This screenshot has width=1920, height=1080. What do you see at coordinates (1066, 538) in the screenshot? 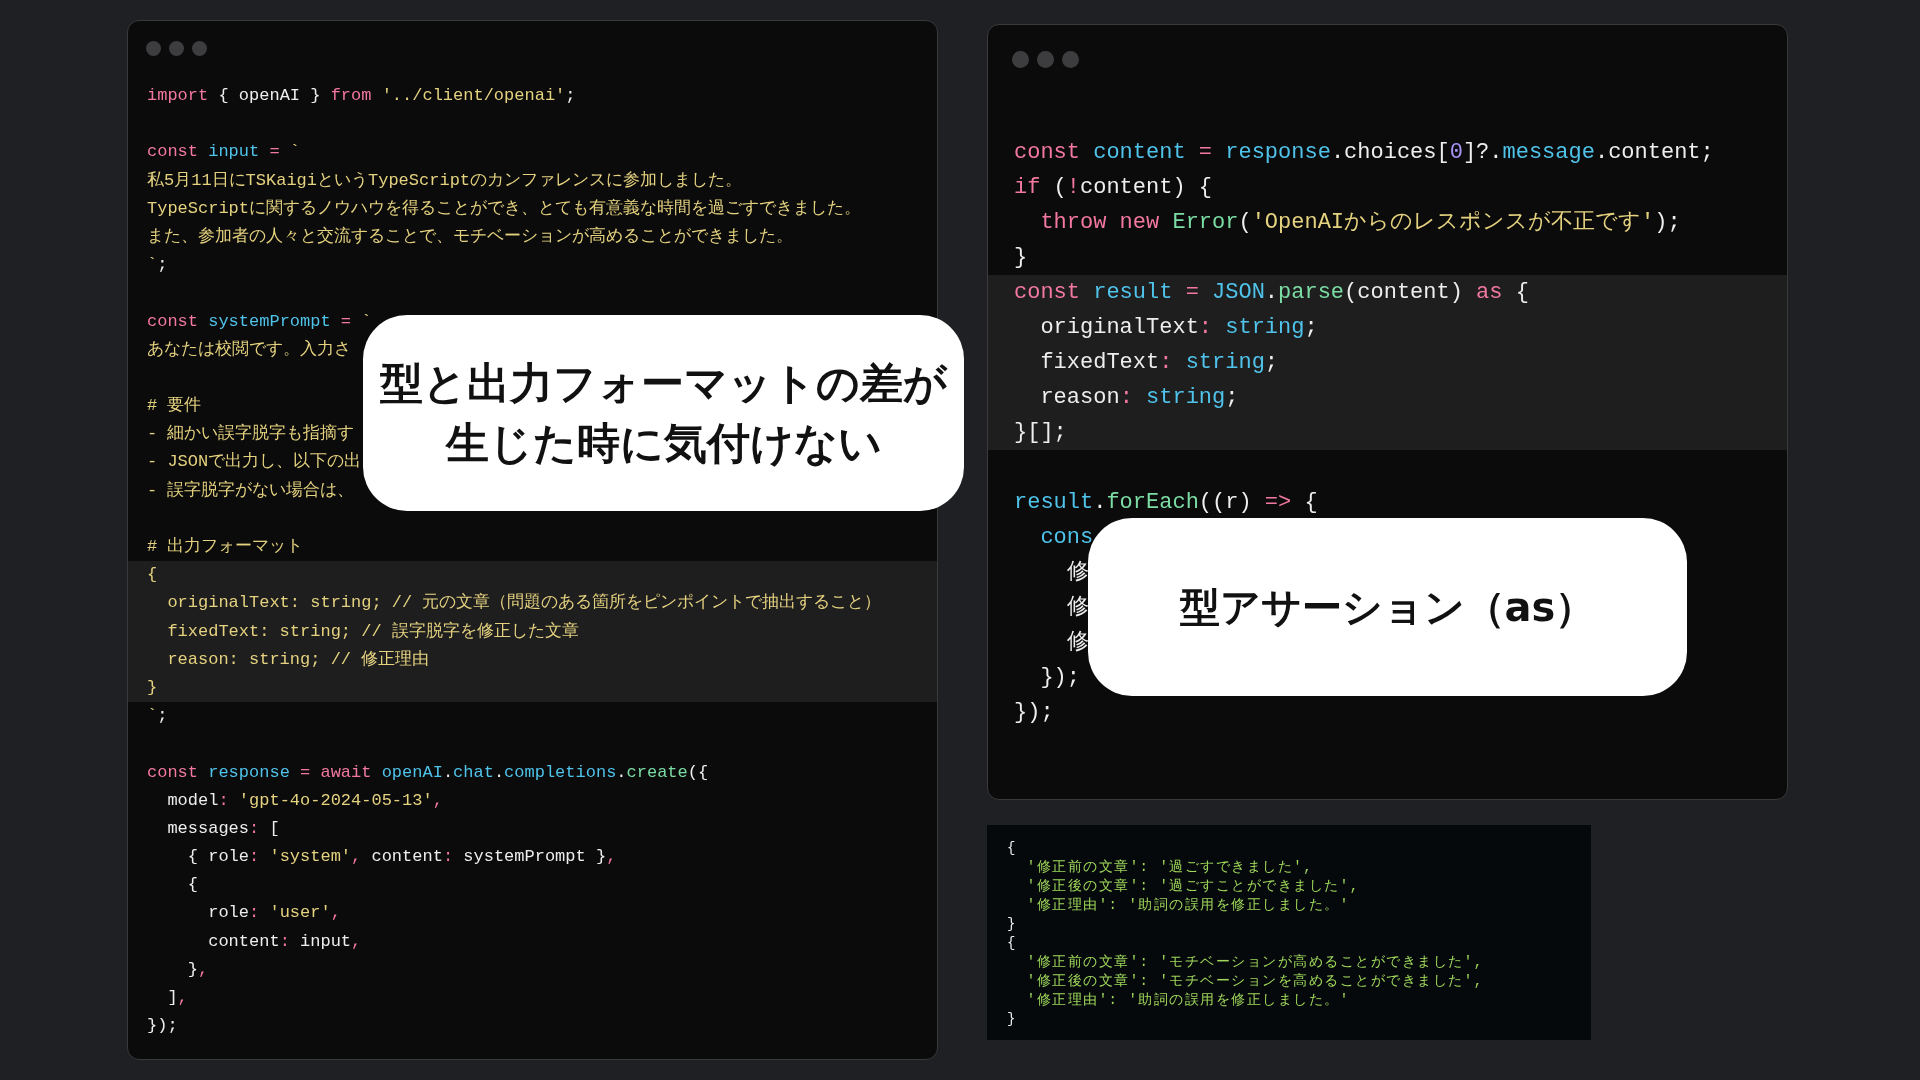
I see `code-line: cons` at bounding box center [1066, 538].